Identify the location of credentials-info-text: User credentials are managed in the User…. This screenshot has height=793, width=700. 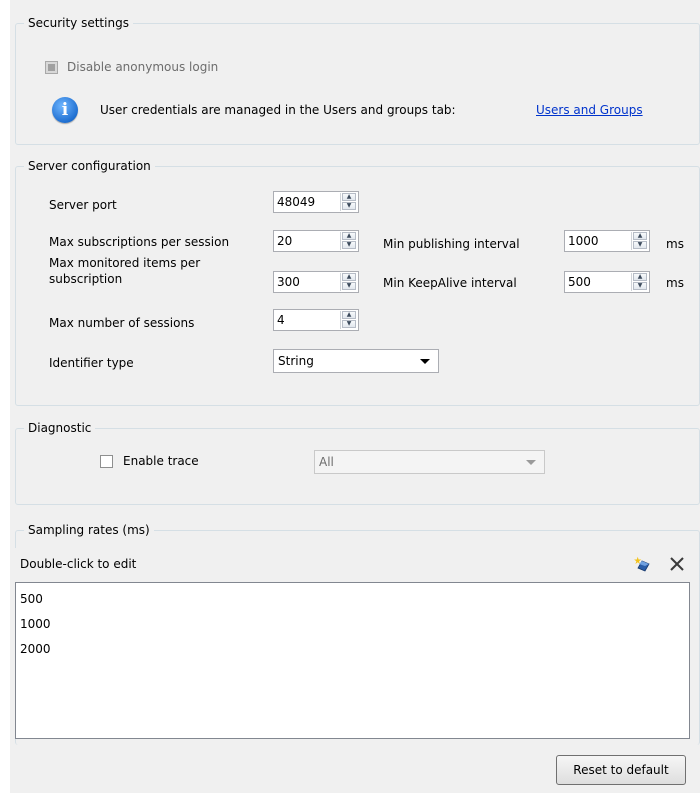
(278, 110).